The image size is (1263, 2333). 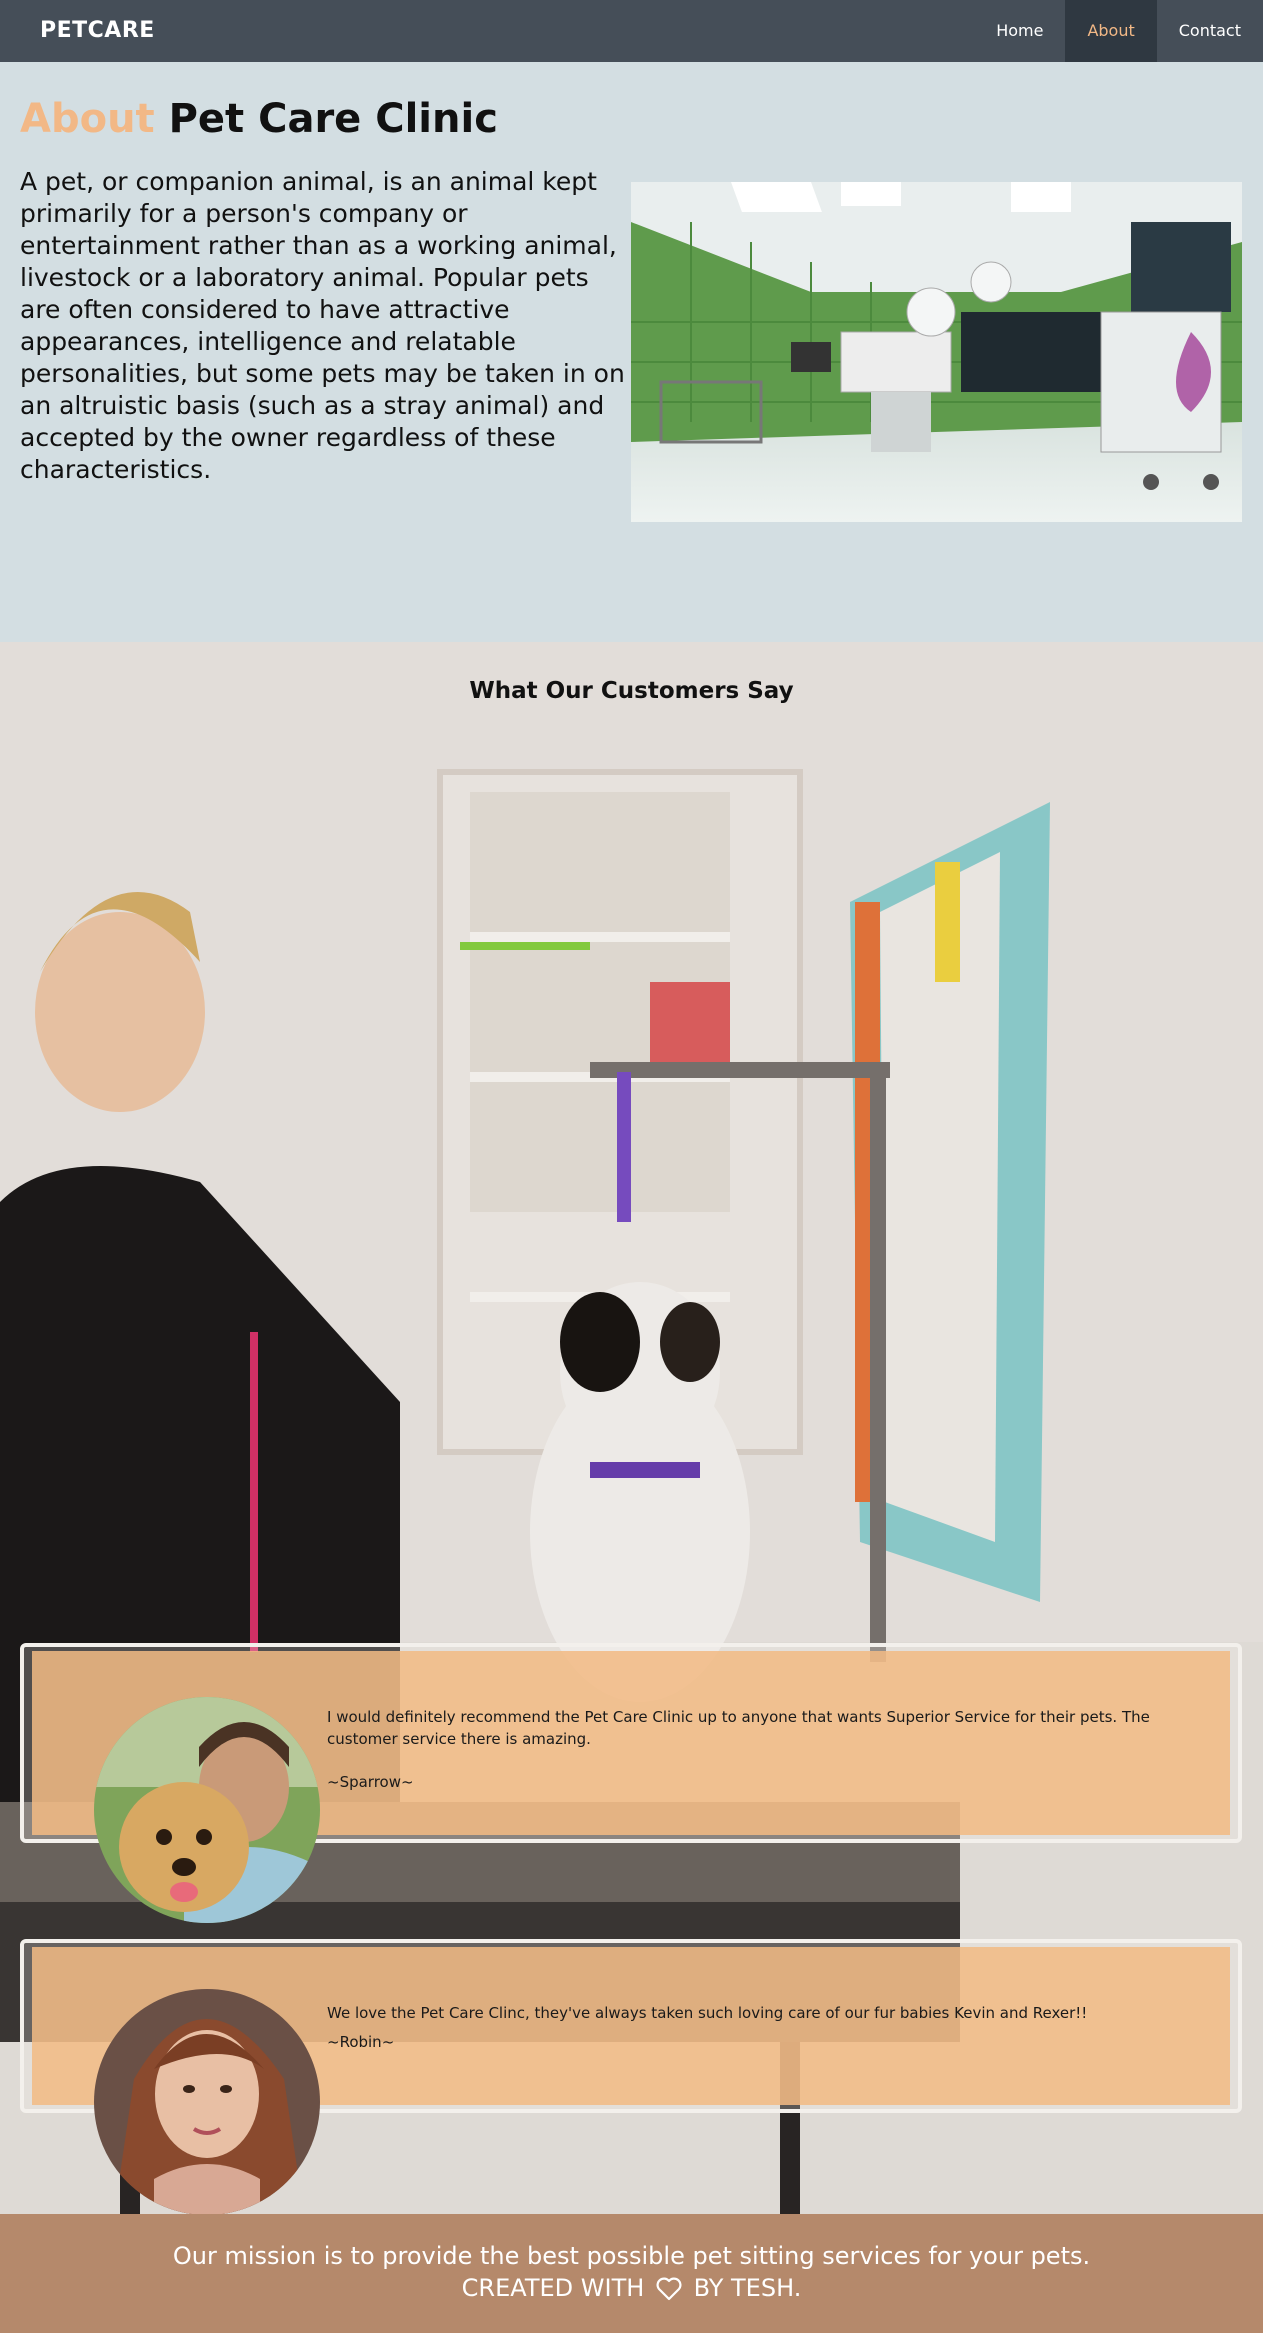 I want to click on nav-link-contact: Contact, so click(x=1210, y=31).